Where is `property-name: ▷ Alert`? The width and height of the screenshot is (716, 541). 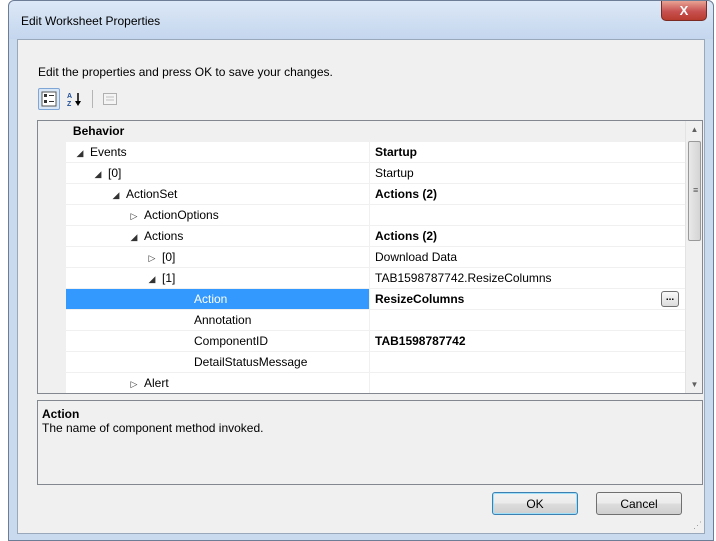 property-name: ▷ Alert is located at coordinates (218, 383).